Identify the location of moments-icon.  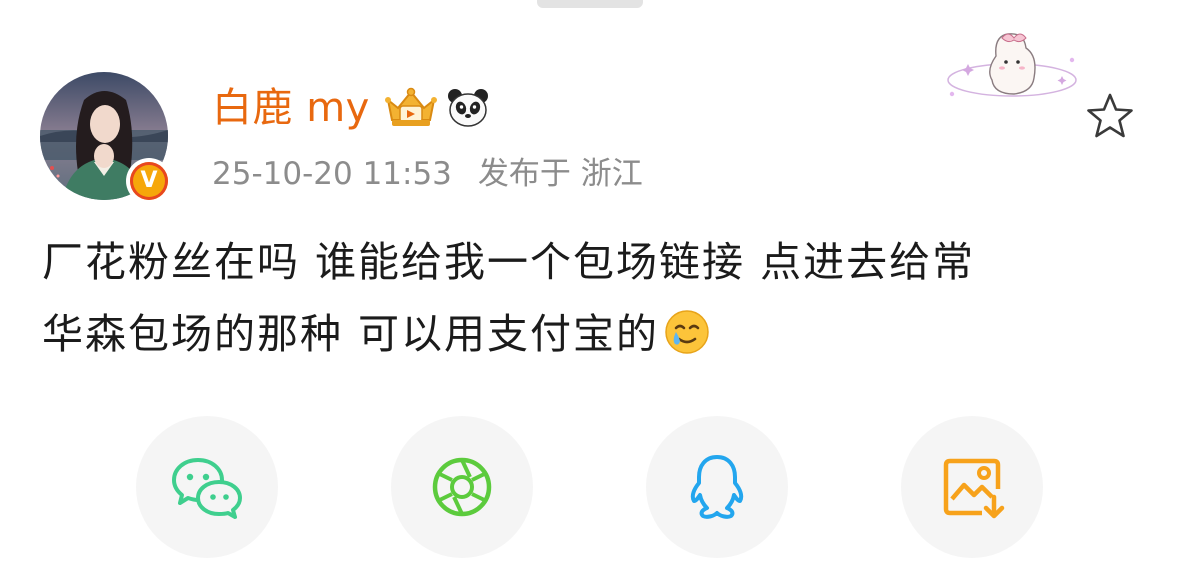
(462, 487).